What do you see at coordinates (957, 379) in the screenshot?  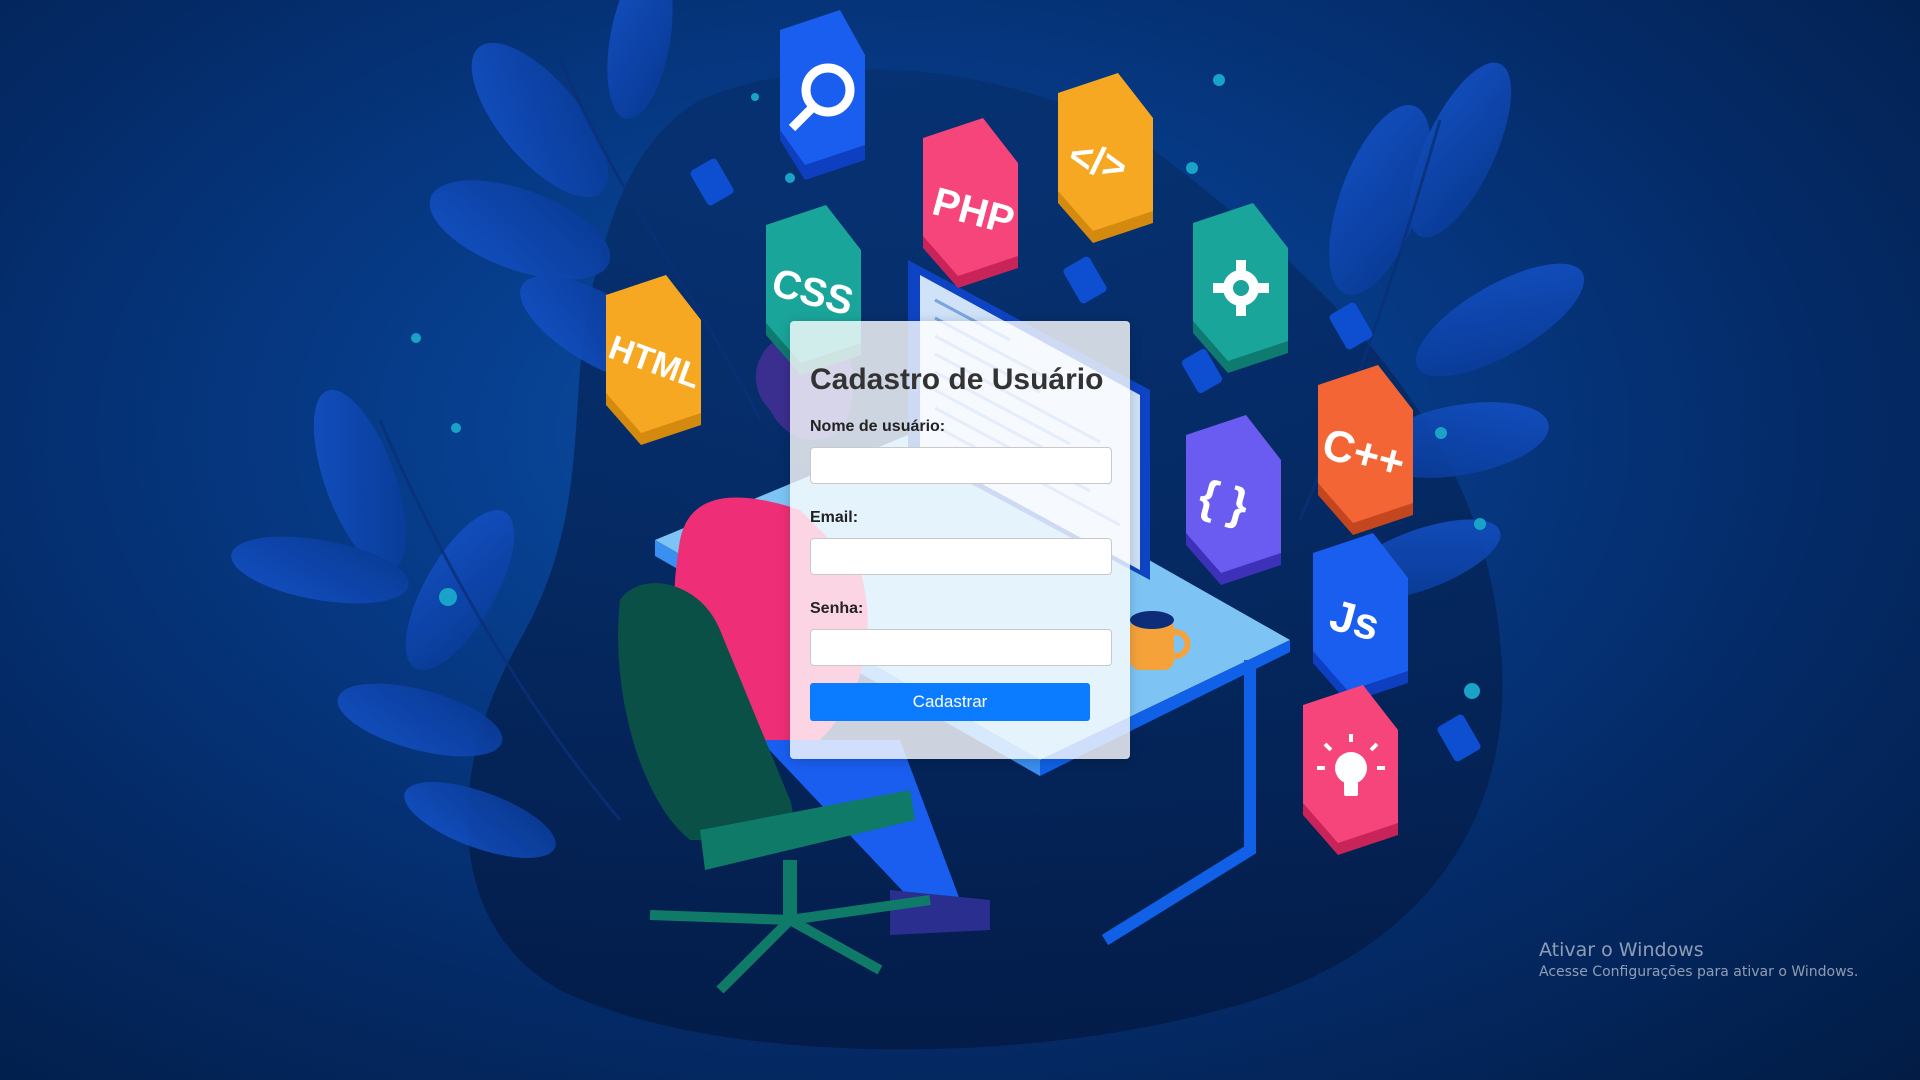 I see `form-title: Cadastro de Usuário` at bounding box center [957, 379].